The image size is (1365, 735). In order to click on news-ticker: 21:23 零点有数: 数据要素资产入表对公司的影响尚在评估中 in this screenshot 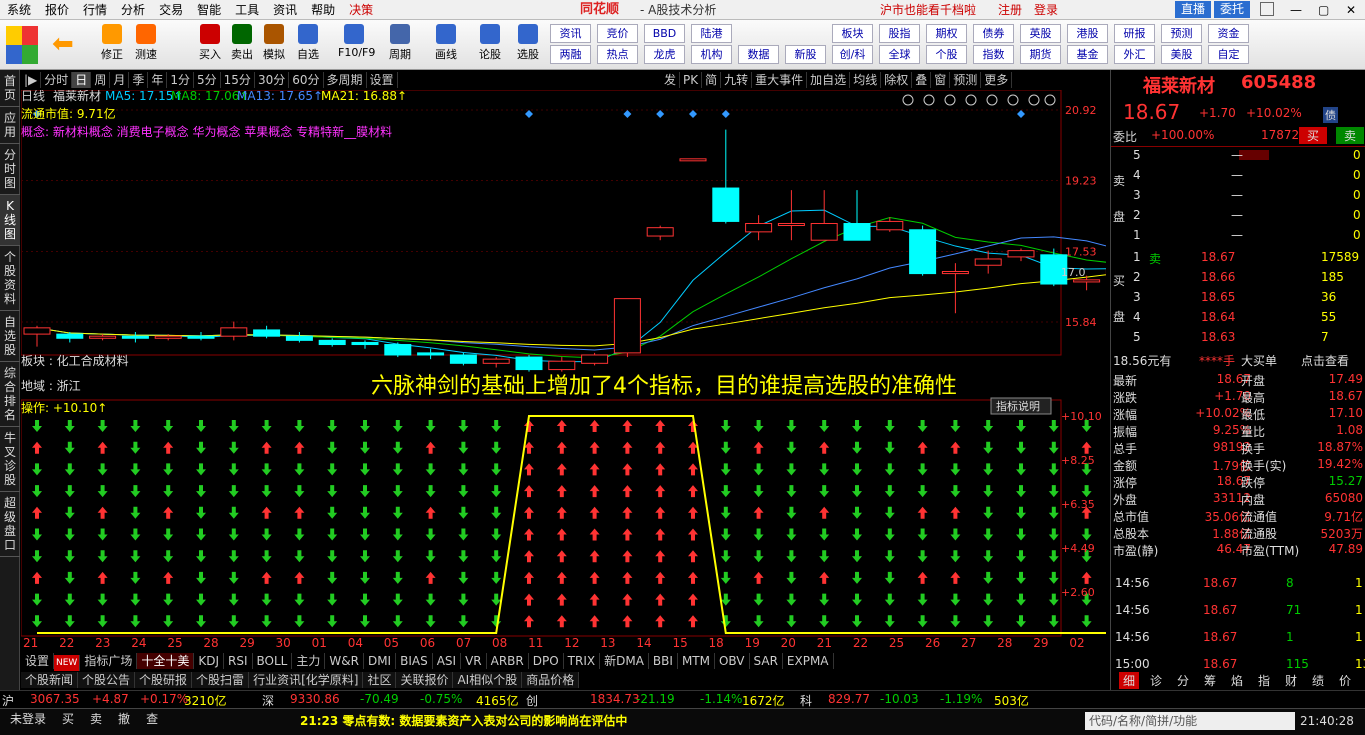, I will do `click(463, 721)`.